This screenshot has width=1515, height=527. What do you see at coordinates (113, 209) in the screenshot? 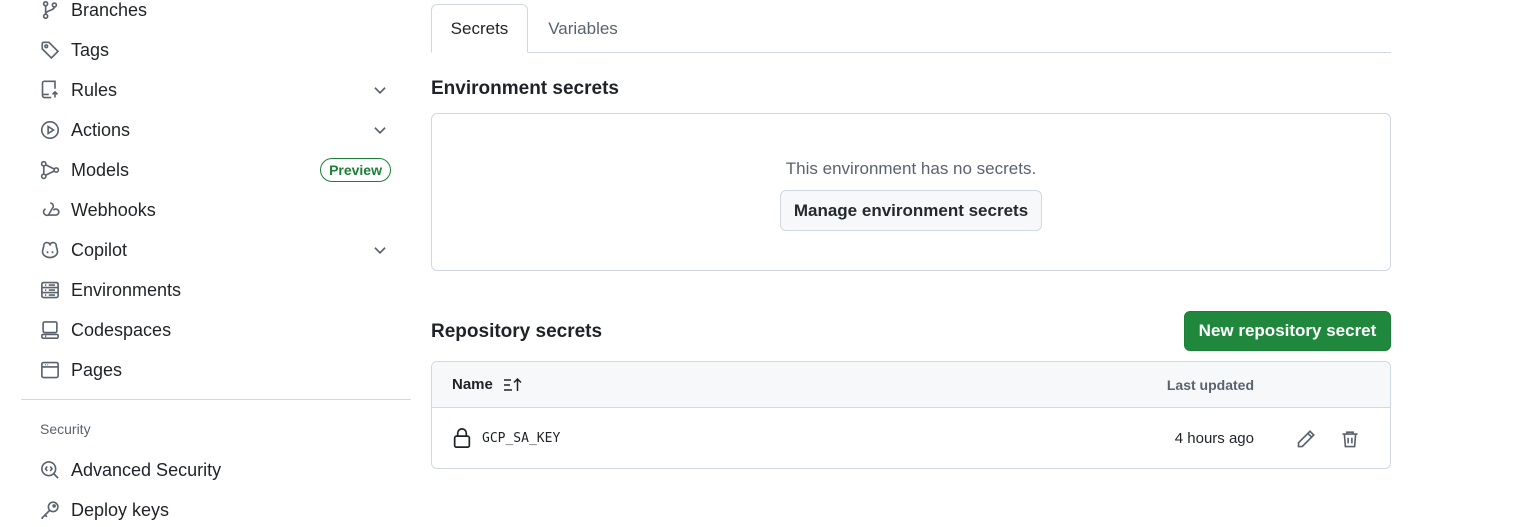
I see `sidebar-item-label: Webhooks` at bounding box center [113, 209].